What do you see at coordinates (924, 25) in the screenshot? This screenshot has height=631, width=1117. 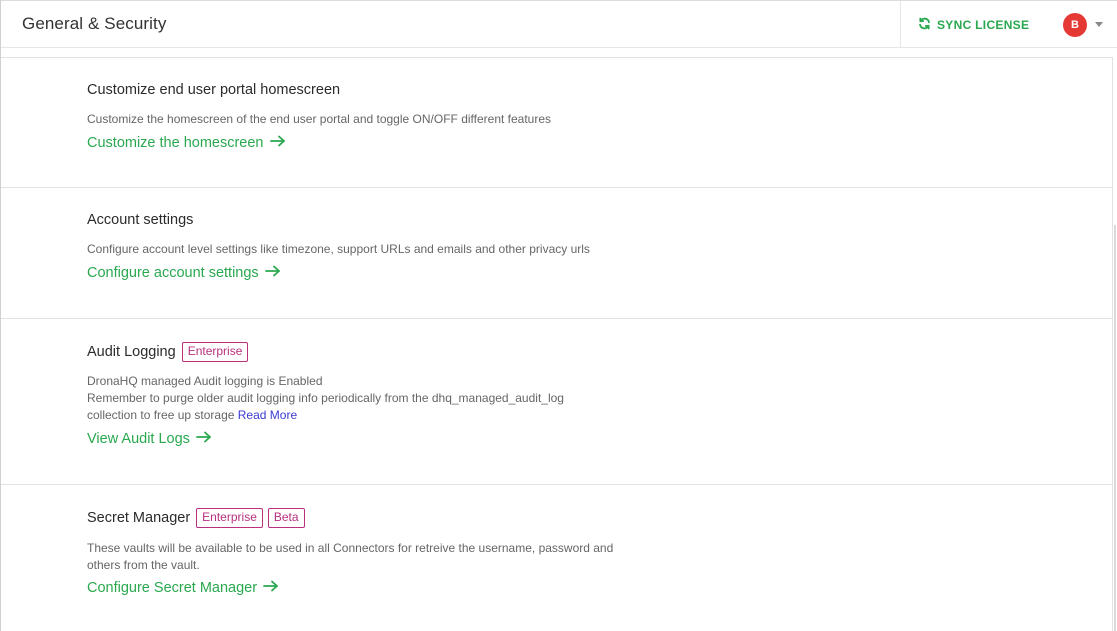 I see `sync-icon` at bounding box center [924, 25].